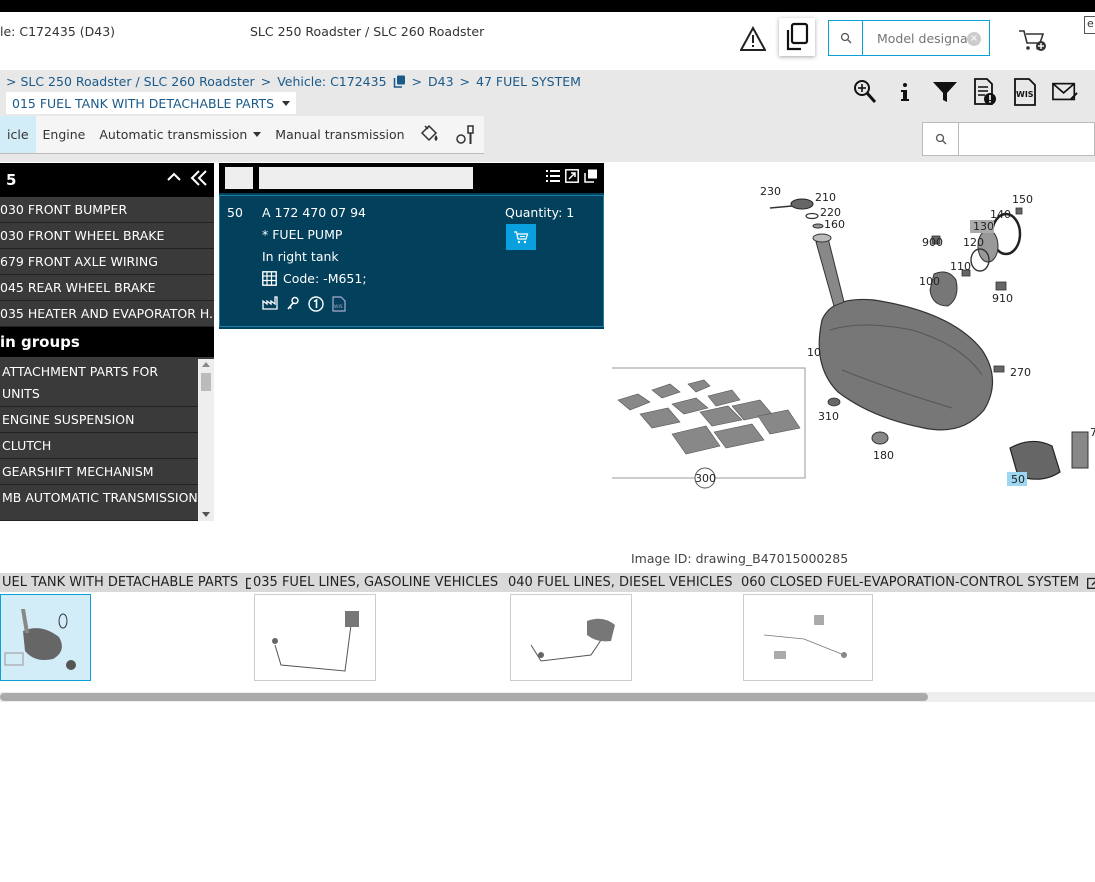 The image size is (1095, 882). What do you see at coordinates (173, 134) in the screenshot?
I see `tab-label: Automatic transmission` at bounding box center [173, 134].